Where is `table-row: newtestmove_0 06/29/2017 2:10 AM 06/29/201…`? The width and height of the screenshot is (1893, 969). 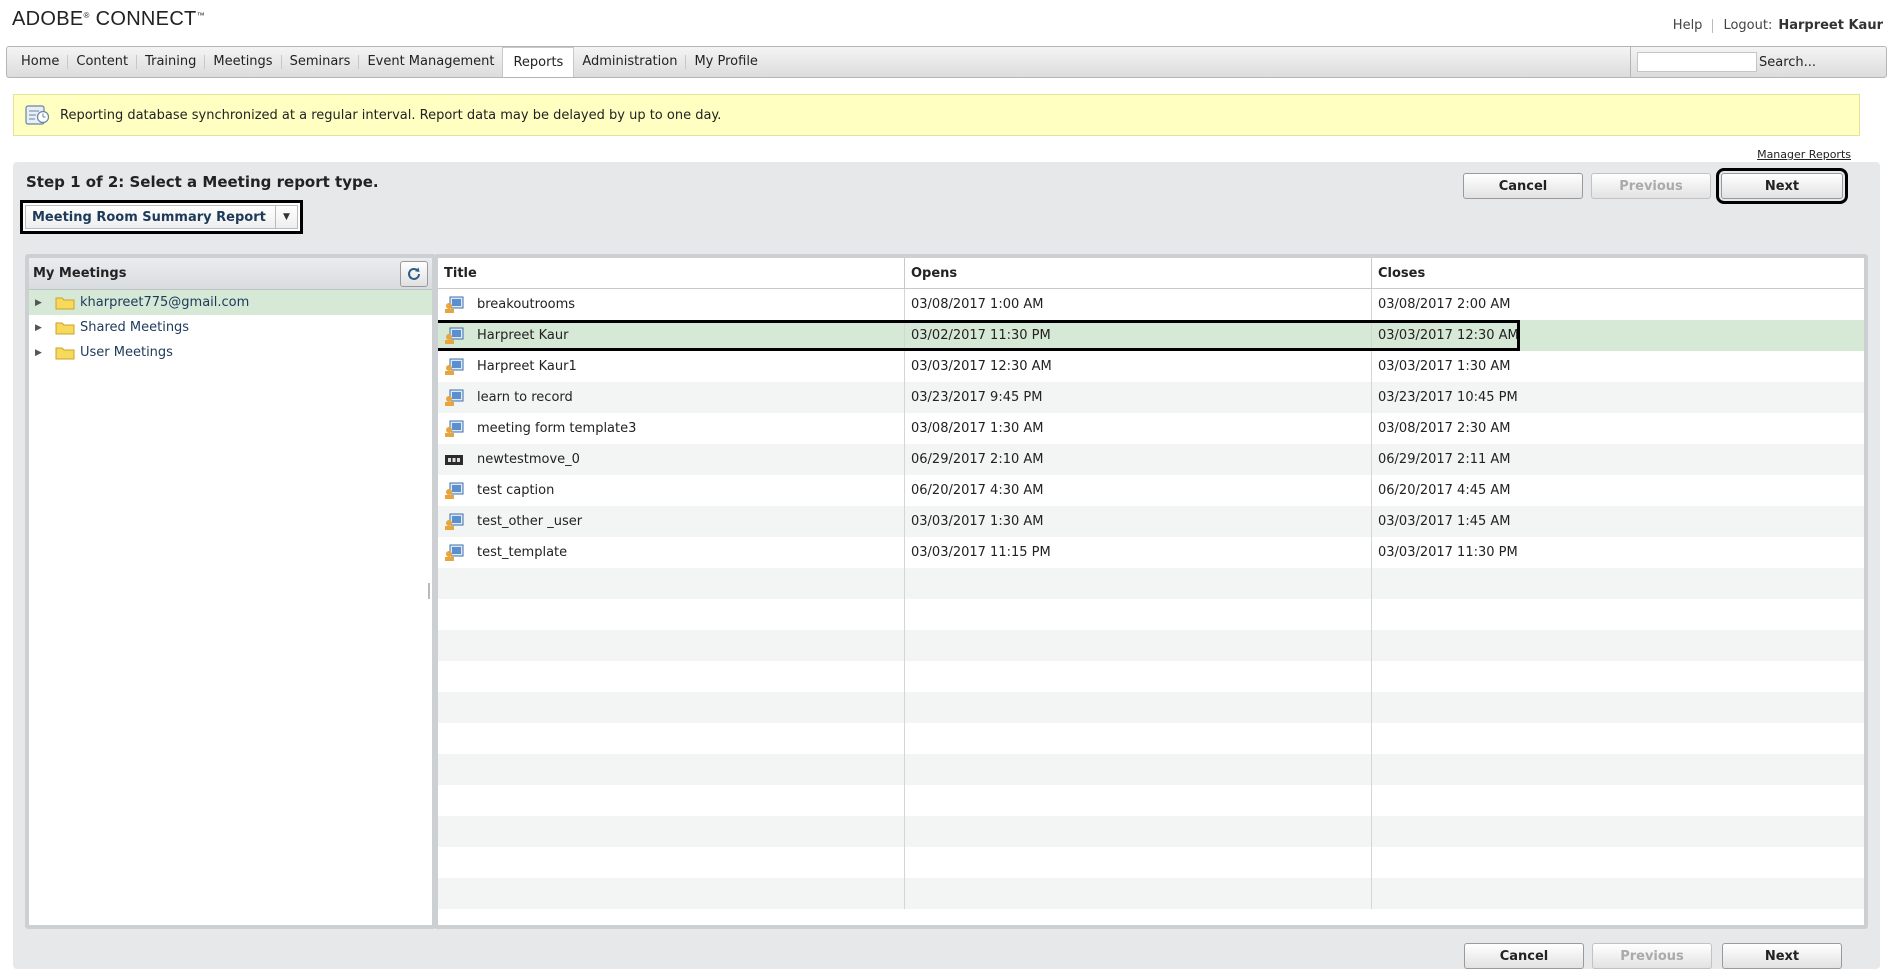 table-row: newtestmove_0 06/29/2017 2:10 AM 06/29/201… is located at coordinates (1151, 459).